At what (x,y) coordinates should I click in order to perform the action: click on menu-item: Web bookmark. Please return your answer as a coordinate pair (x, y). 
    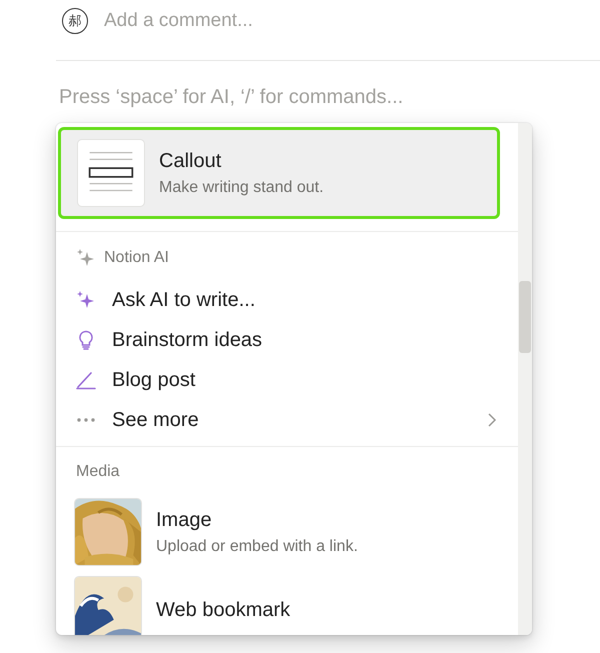
    Looking at the image, I should click on (287, 603).